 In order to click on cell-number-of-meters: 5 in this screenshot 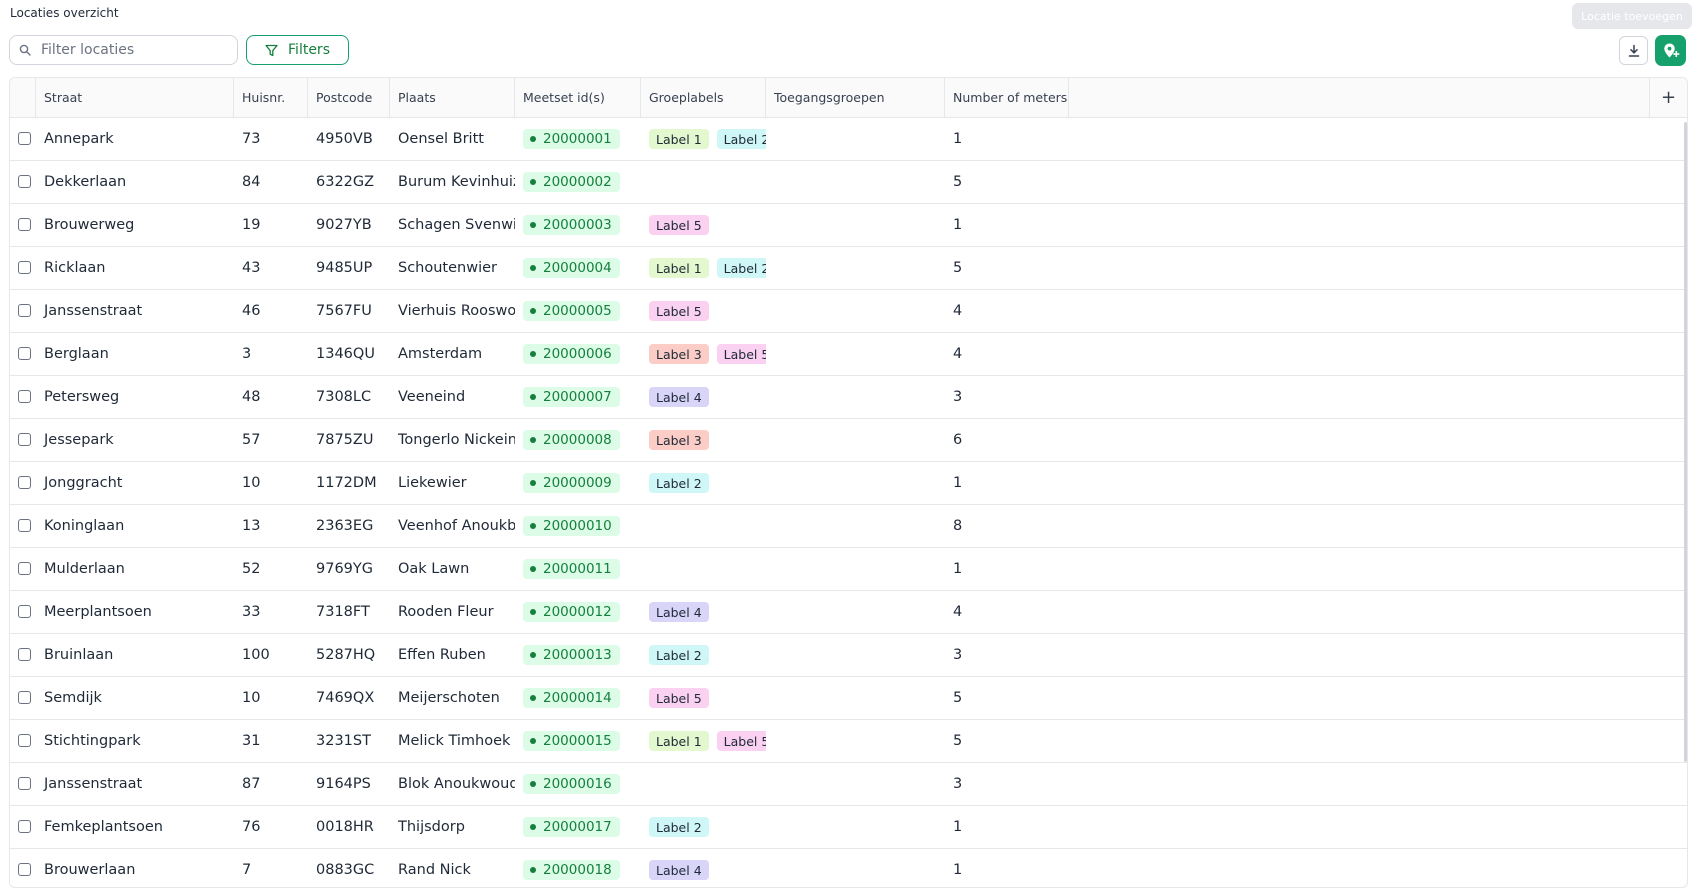, I will do `click(958, 741)`.